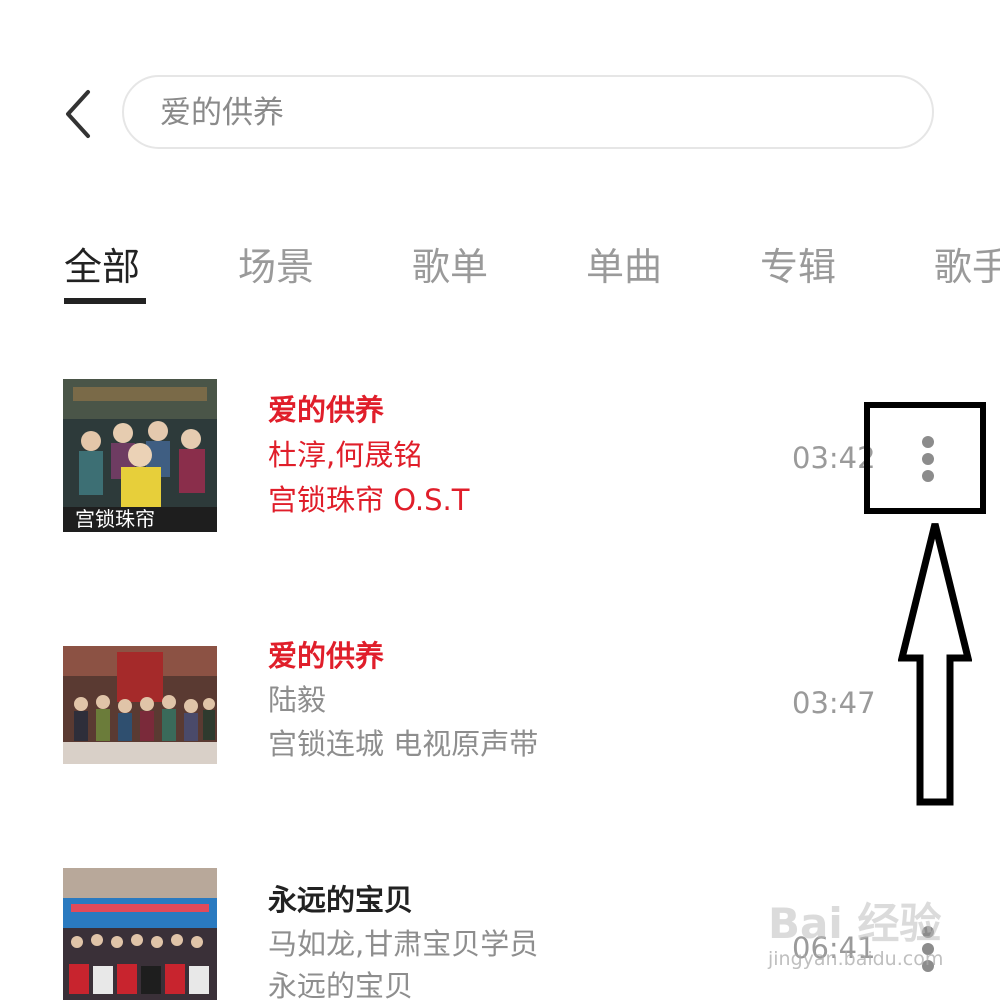 This screenshot has width=1000, height=1006. What do you see at coordinates (80, 114) in the screenshot?
I see `chevron-left-icon` at bounding box center [80, 114].